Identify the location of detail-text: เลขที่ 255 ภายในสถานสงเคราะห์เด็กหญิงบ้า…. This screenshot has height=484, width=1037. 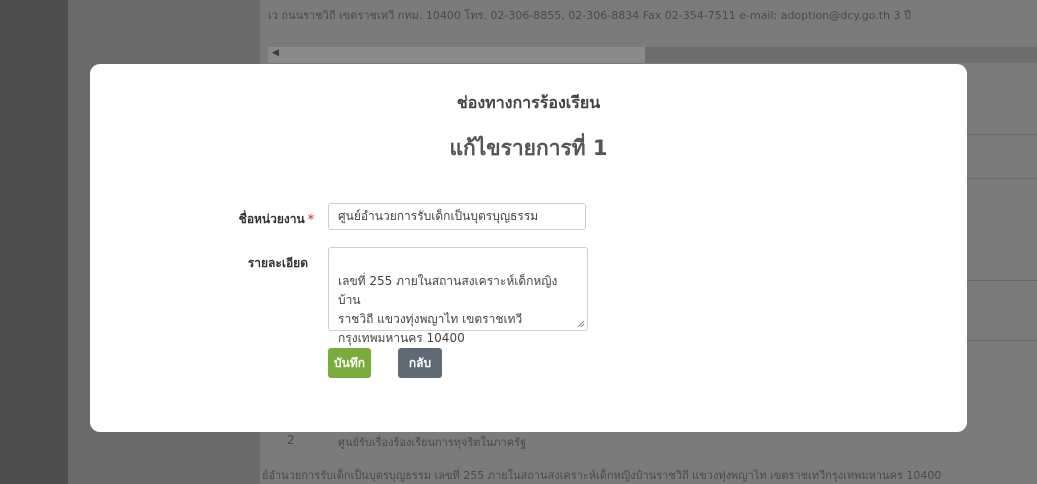
(448, 309).